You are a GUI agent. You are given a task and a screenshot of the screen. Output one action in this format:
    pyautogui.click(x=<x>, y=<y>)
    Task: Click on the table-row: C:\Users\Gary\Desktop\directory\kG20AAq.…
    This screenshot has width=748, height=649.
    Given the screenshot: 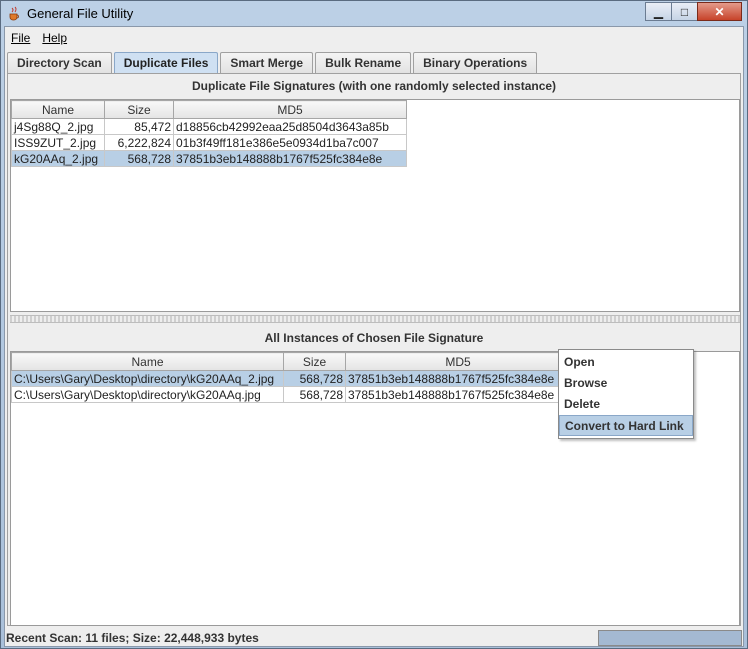 What is the action you would take?
    pyautogui.click(x=291, y=394)
    